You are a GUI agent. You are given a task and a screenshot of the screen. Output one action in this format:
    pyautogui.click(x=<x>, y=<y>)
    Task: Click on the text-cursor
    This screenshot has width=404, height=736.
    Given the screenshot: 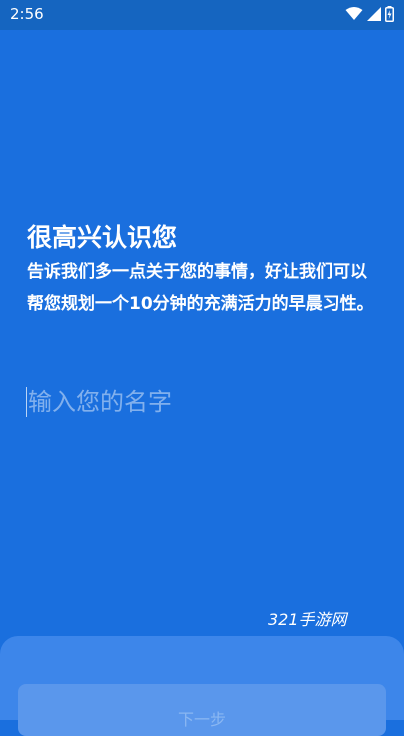 What is the action you would take?
    pyautogui.click(x=26, y=402)
    